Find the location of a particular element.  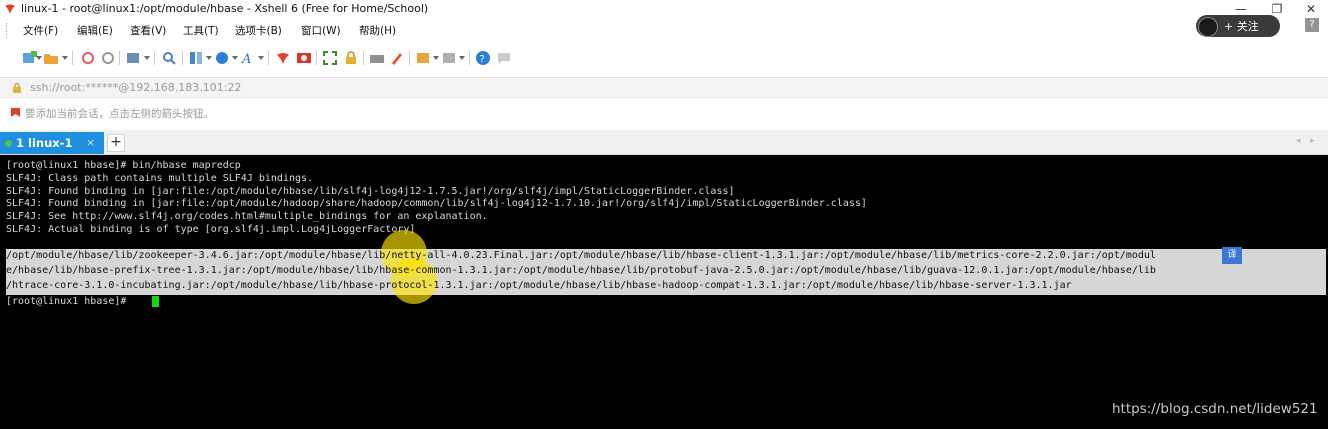

address-bar: ssh://root:******@192.168.183.101:22 is located at coordinates (664, 88).